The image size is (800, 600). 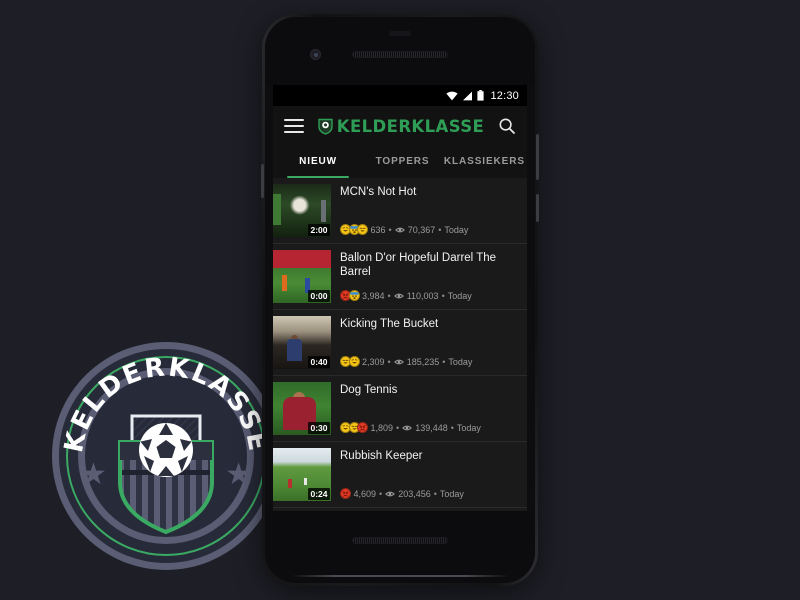 What do you see at coordinates (507, 126) in the screenshot?
I see `search-icon` at bounding box center [507, 126].